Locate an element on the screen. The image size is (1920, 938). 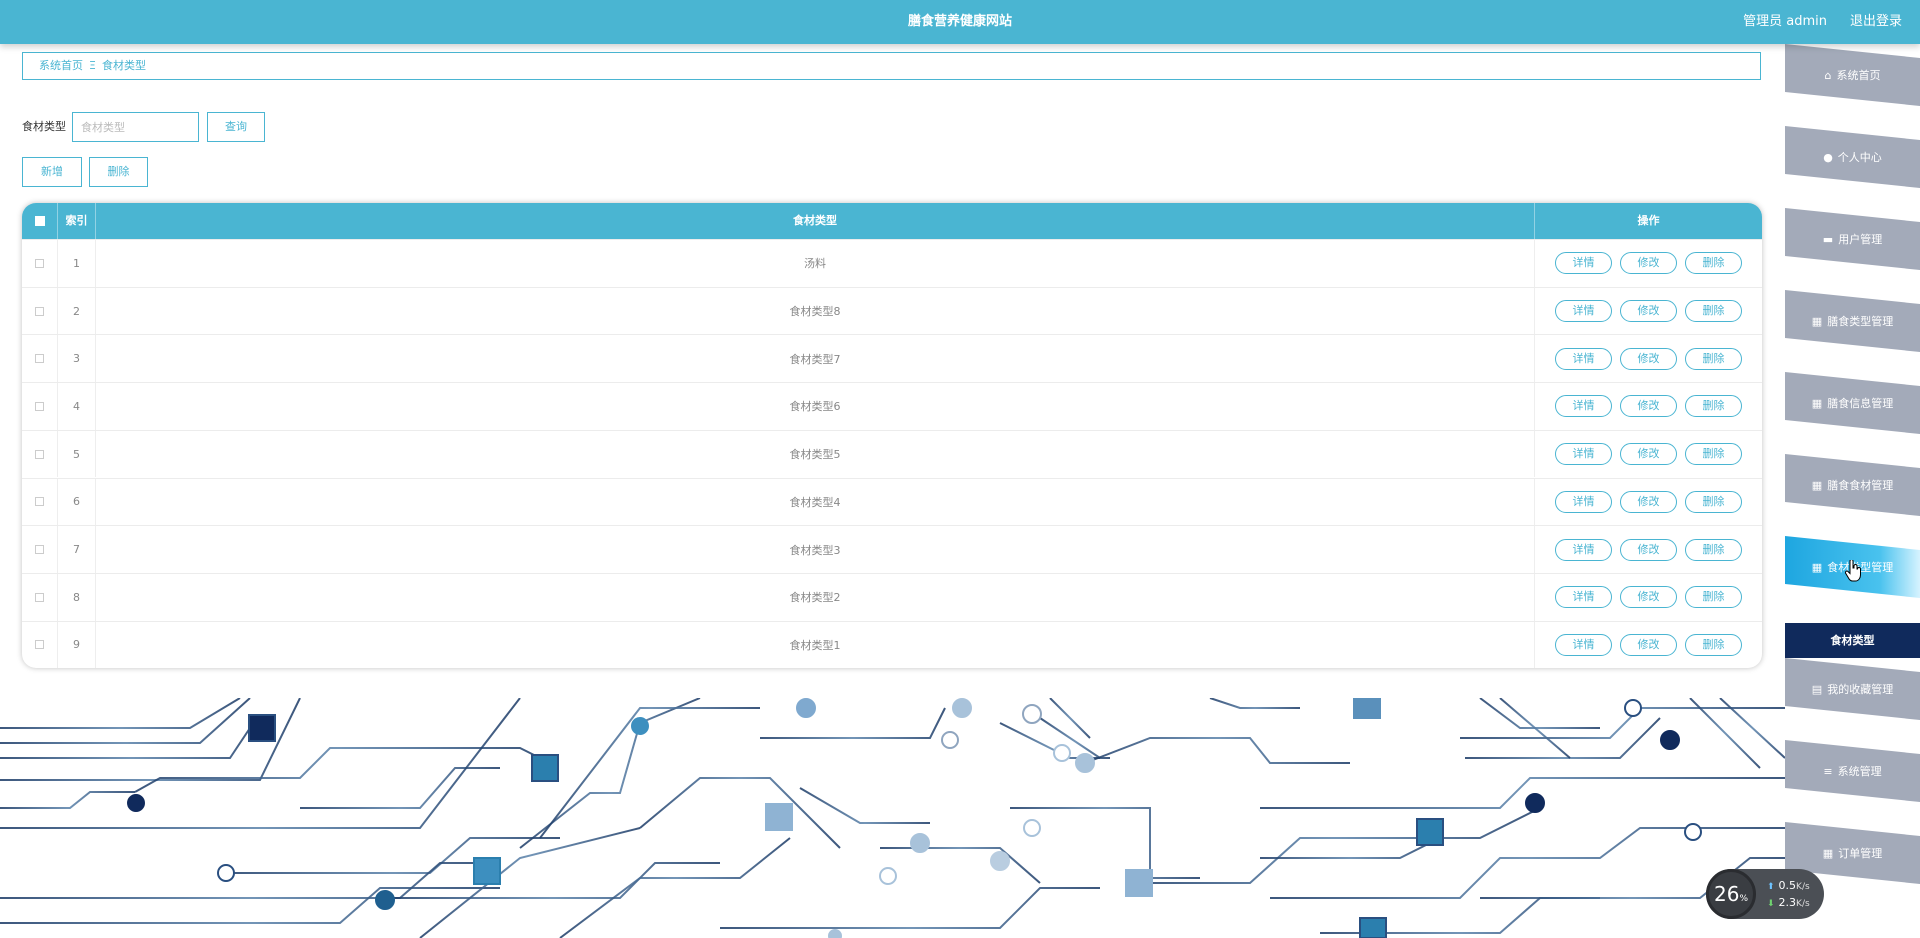
sidebar-item-content: ≡ 系统管理 is located at coordinates (1852, 771).